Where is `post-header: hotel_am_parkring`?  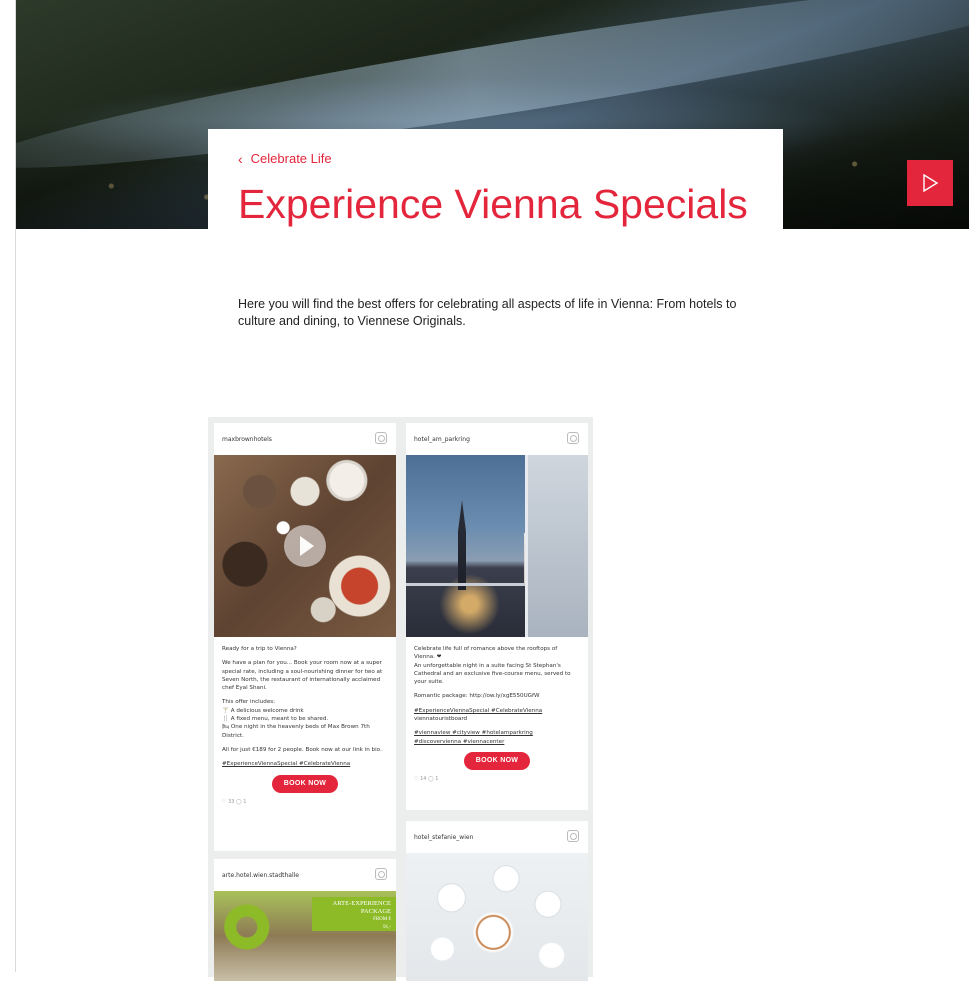
post-header: hotel_am_parkring is located at coordinates (497, 439).